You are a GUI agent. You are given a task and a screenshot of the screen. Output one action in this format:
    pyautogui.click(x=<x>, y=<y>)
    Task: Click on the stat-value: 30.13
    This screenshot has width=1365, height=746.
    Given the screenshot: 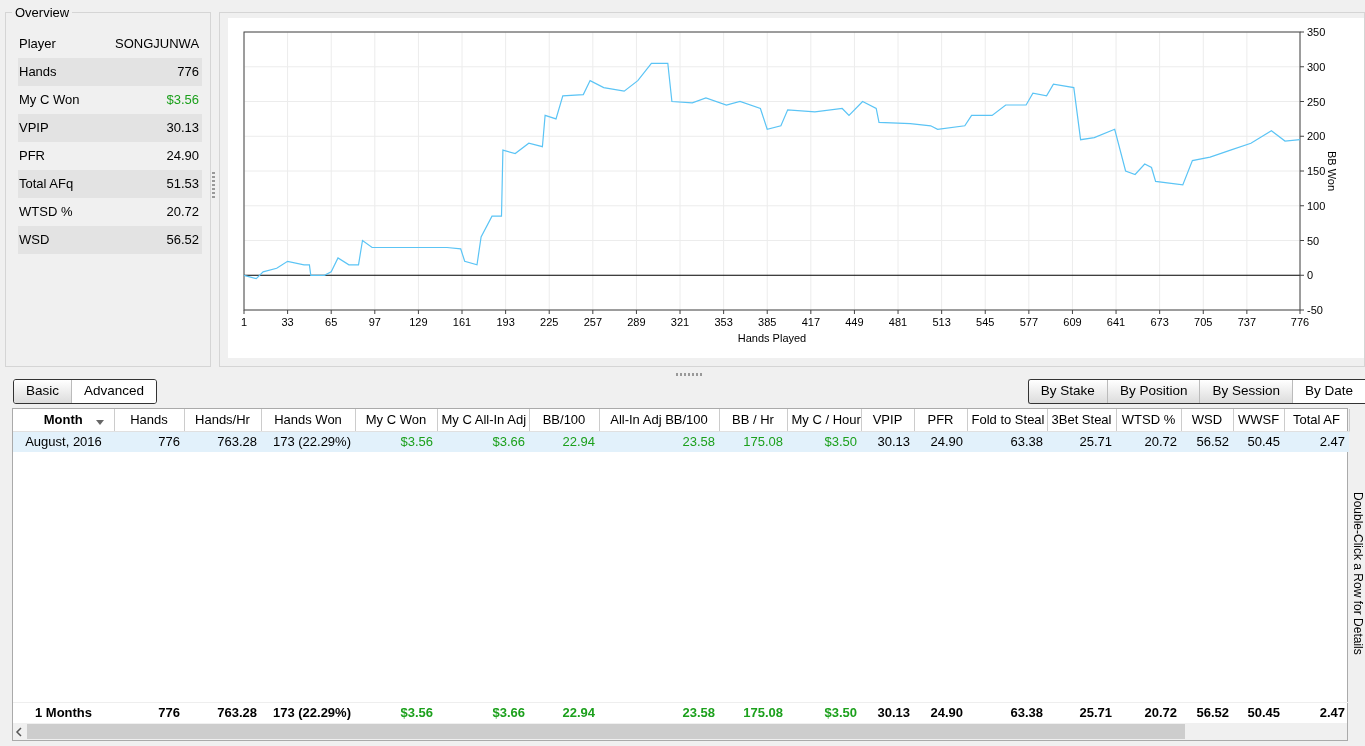 What is the action you would take?
    pyautogui.click(x=183, y=128)
    